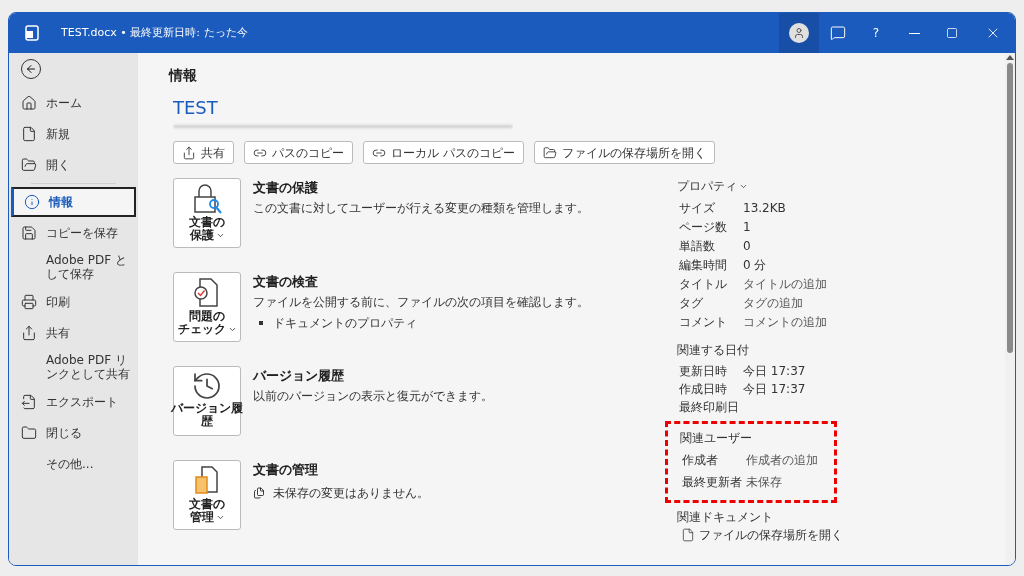 The width and height of the screenshot is (1024, 576). Describe the element at coordinates (764, 208) in the screenshot. I see `property-value: 13.2KB` at that location.